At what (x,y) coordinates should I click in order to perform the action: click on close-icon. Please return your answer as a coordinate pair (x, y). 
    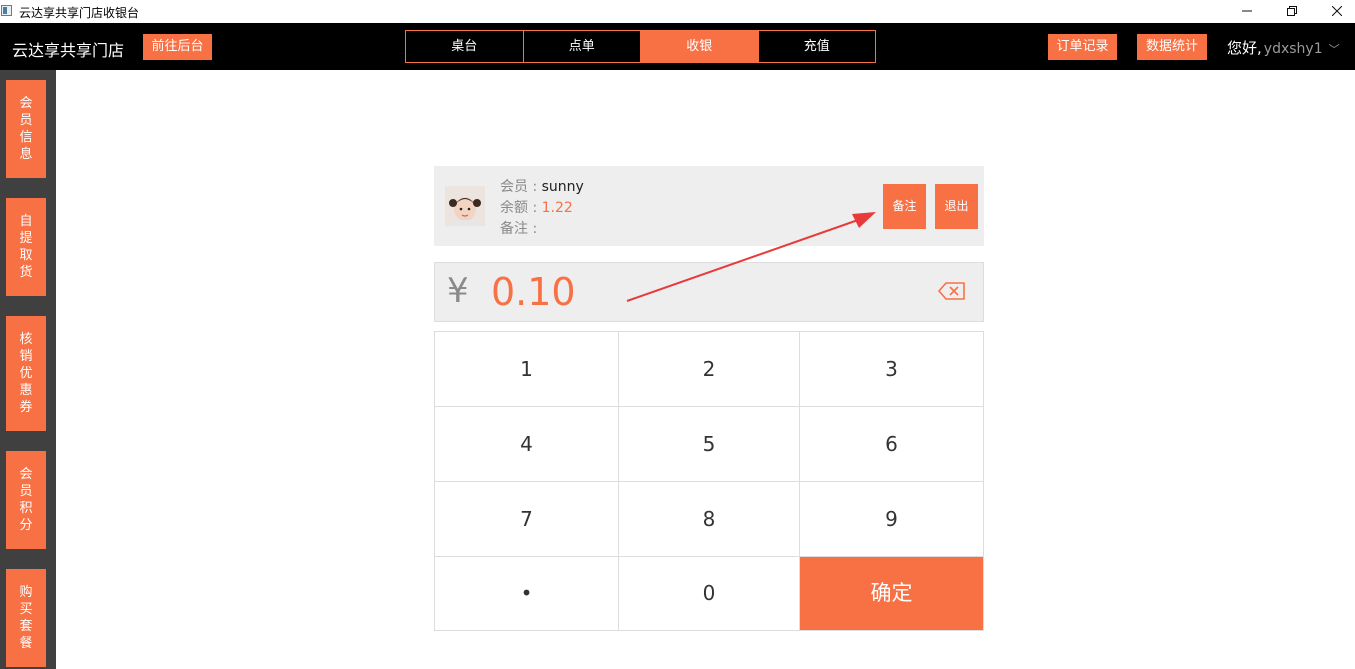
    Looking at the image, I should click on (1337, 11).